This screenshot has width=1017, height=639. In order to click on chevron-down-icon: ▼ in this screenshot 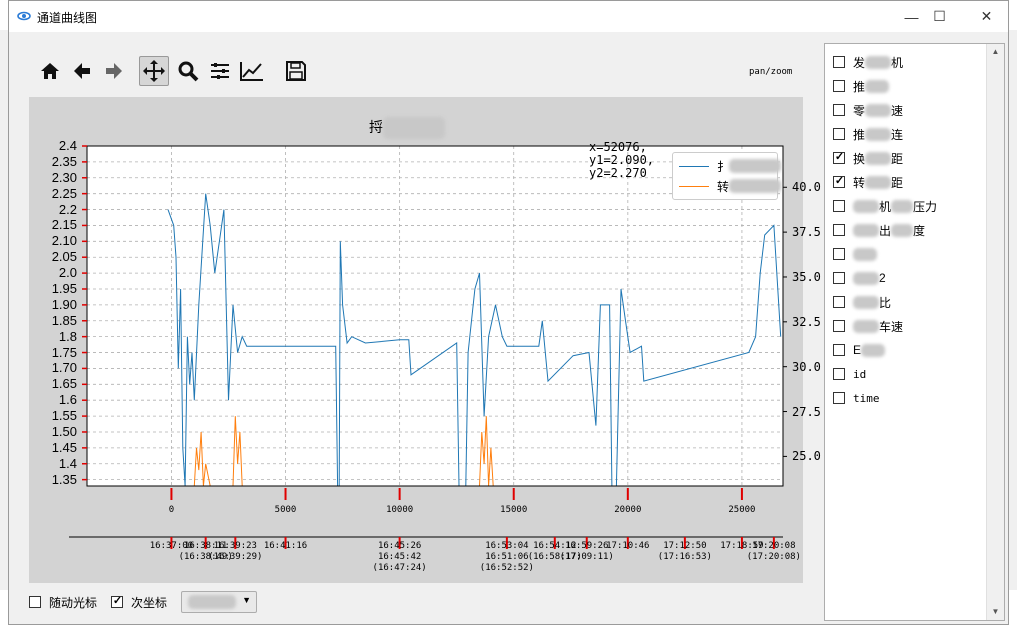, I will do `click(247, 600)`.